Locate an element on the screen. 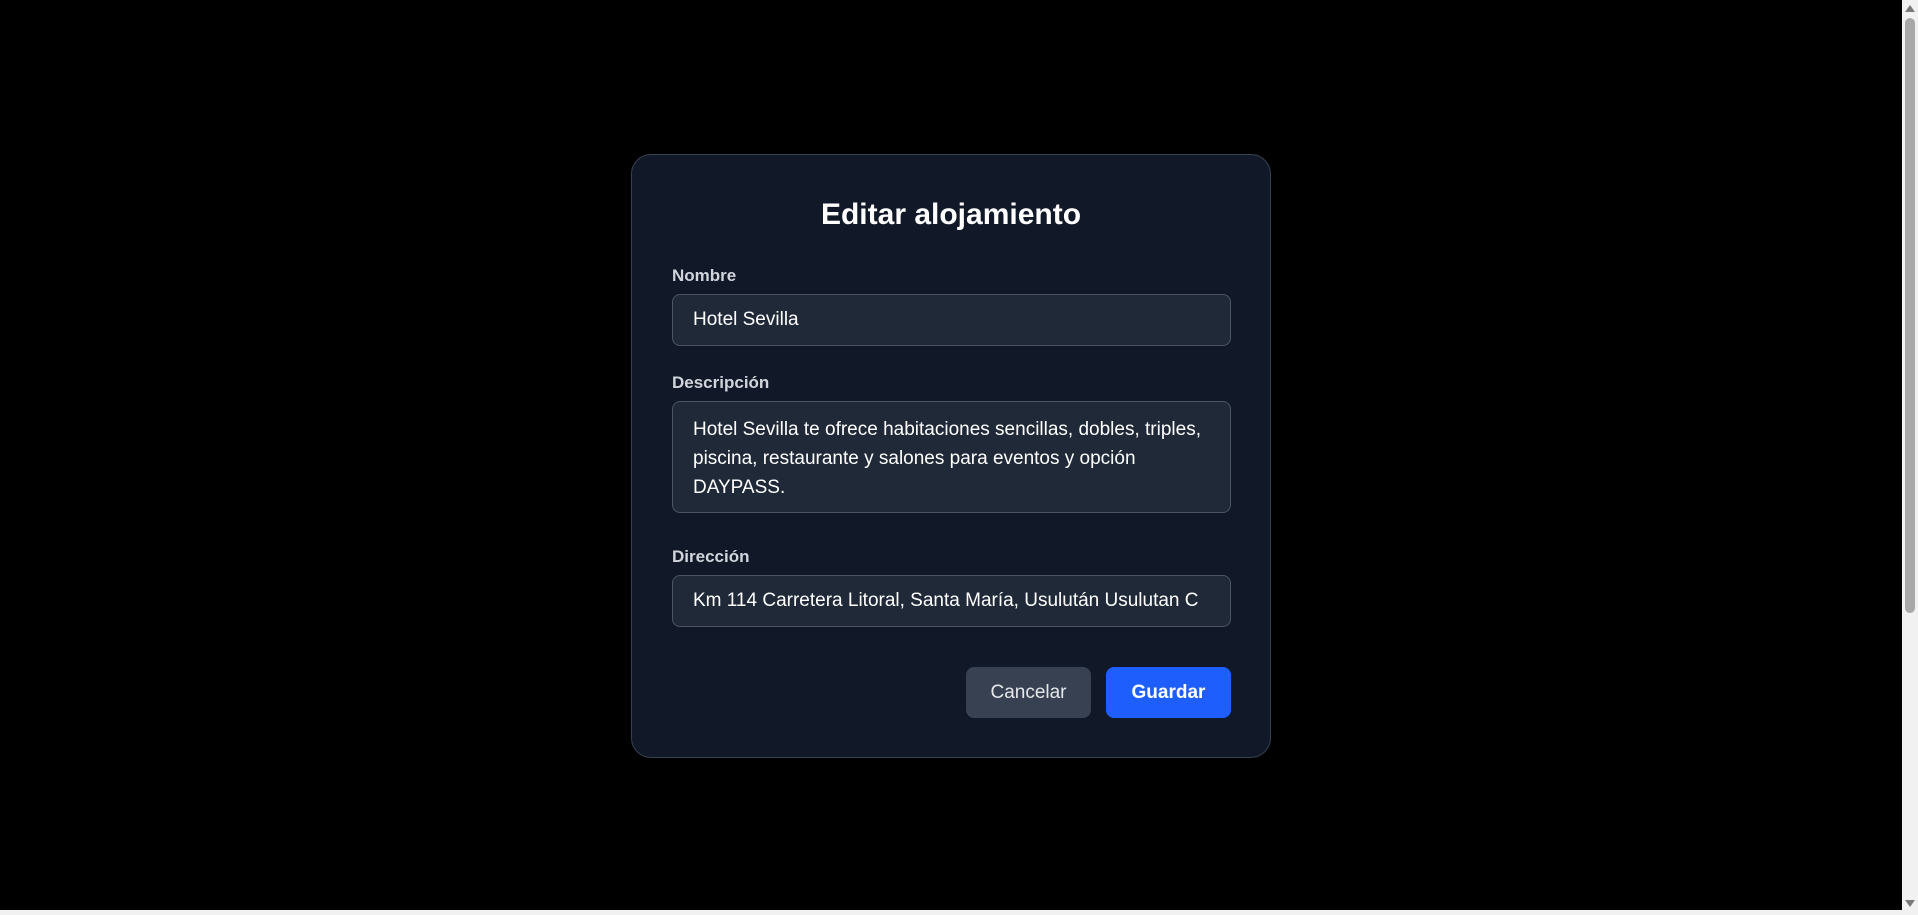  triangle-down-icon is located at coordinates (1910, 903).